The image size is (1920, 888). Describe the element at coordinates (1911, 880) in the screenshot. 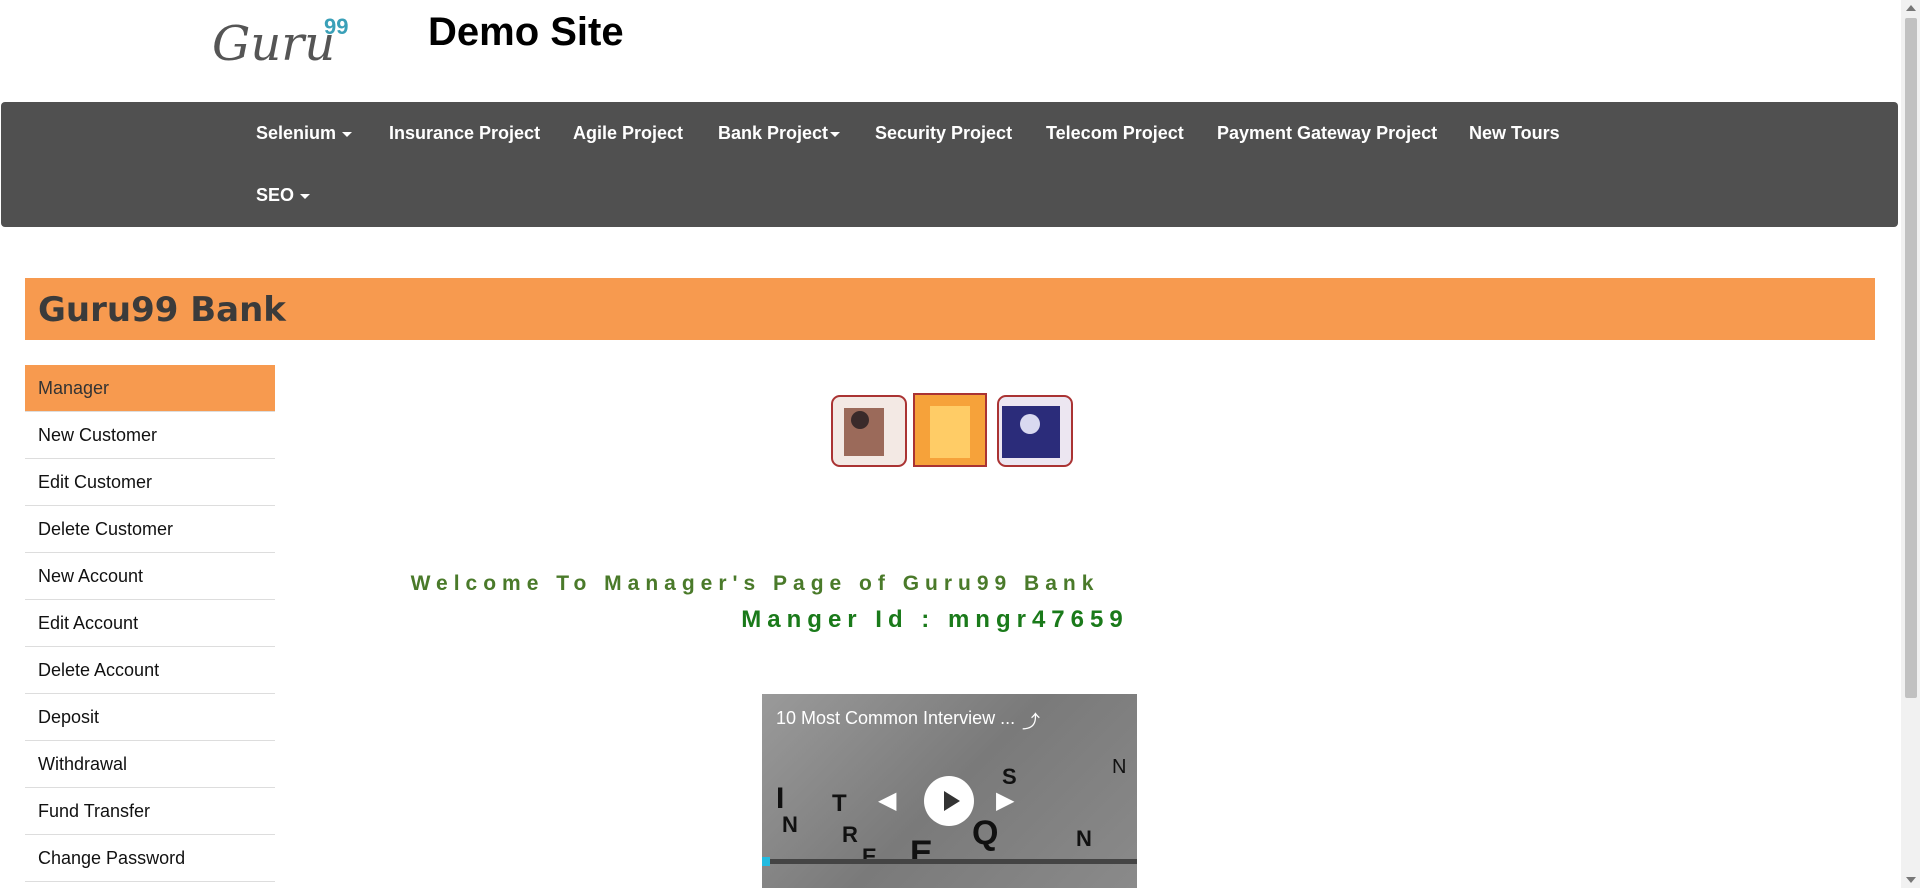

I see `scroll-down-icon` at that location.